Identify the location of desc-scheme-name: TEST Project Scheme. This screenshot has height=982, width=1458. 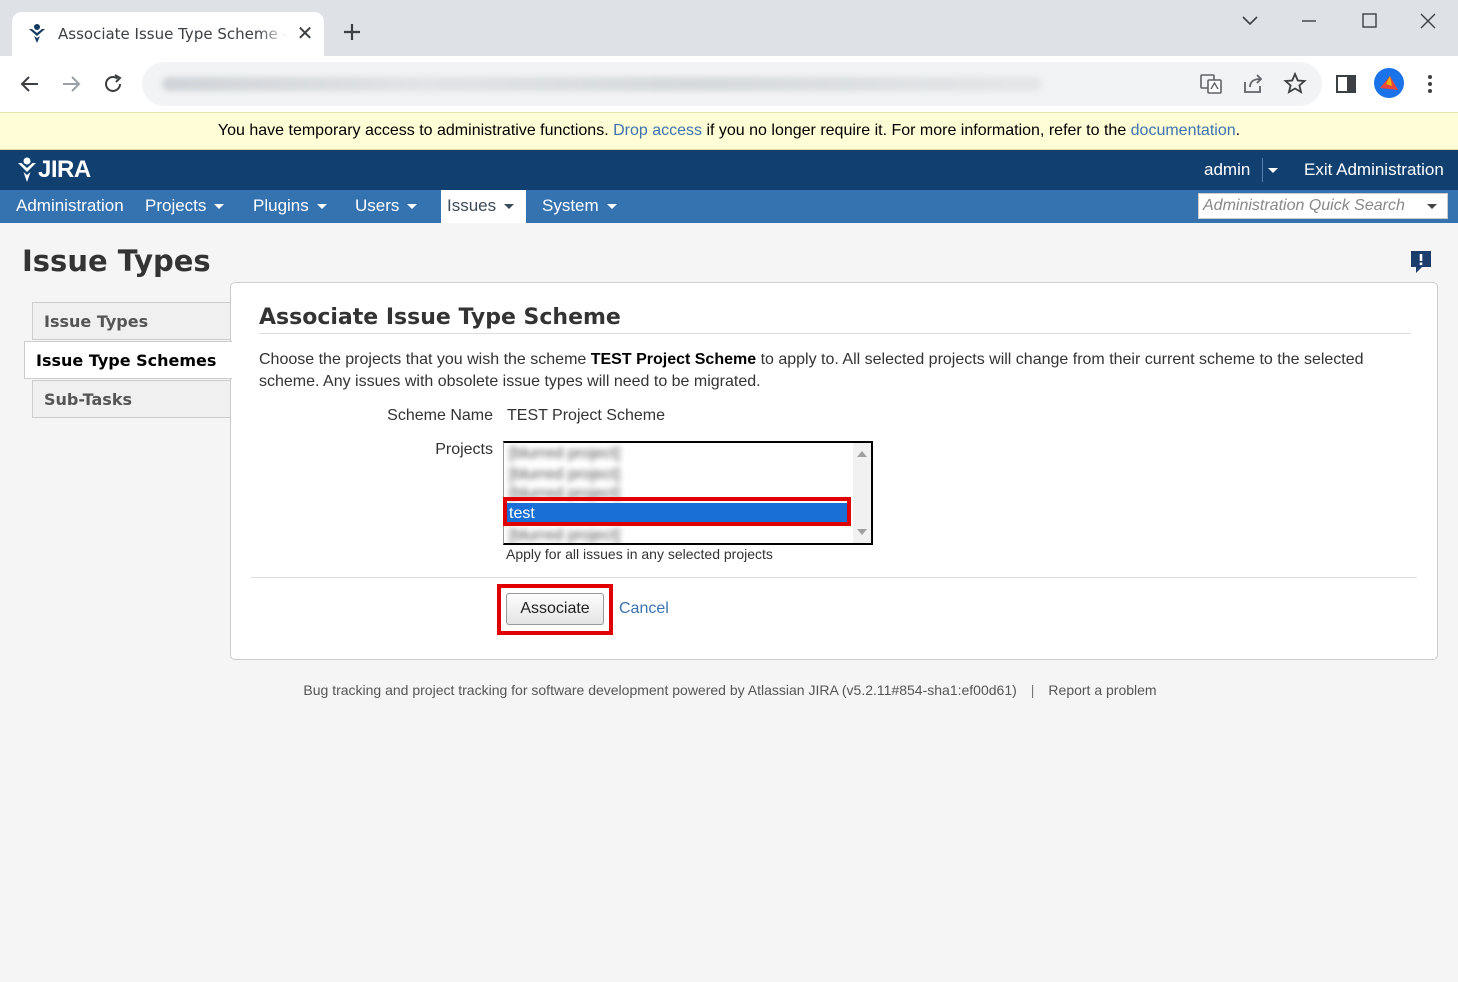
(673, 359).